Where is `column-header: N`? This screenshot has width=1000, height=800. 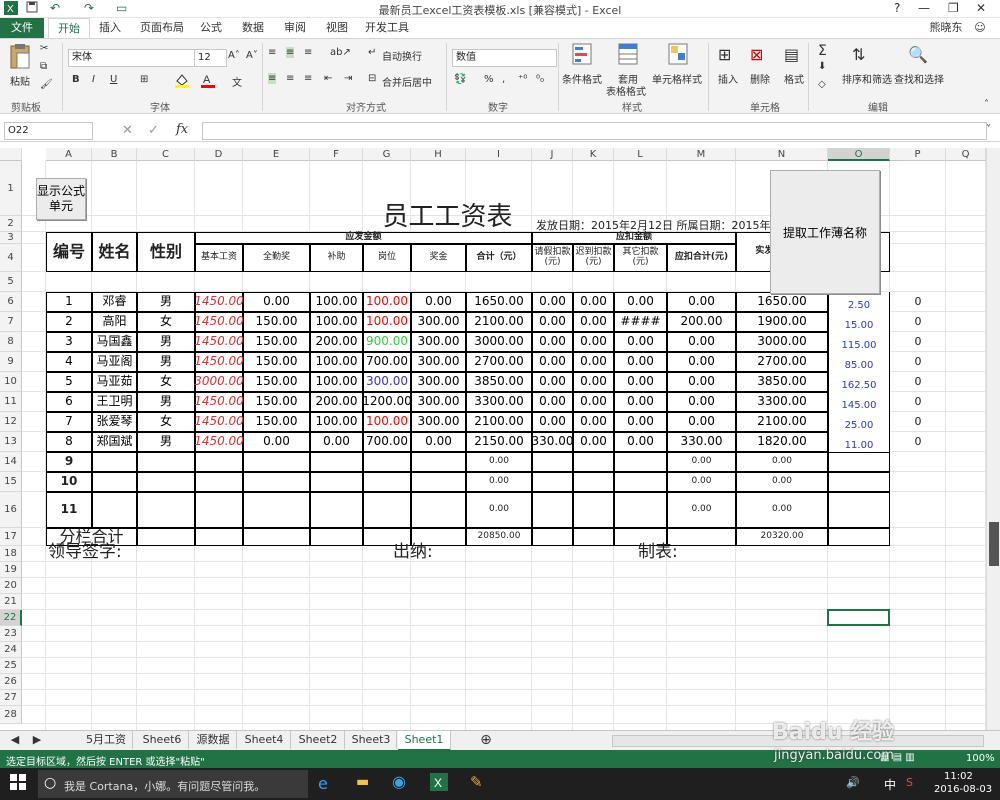 column-header: N is located at coordinates (782, 154).